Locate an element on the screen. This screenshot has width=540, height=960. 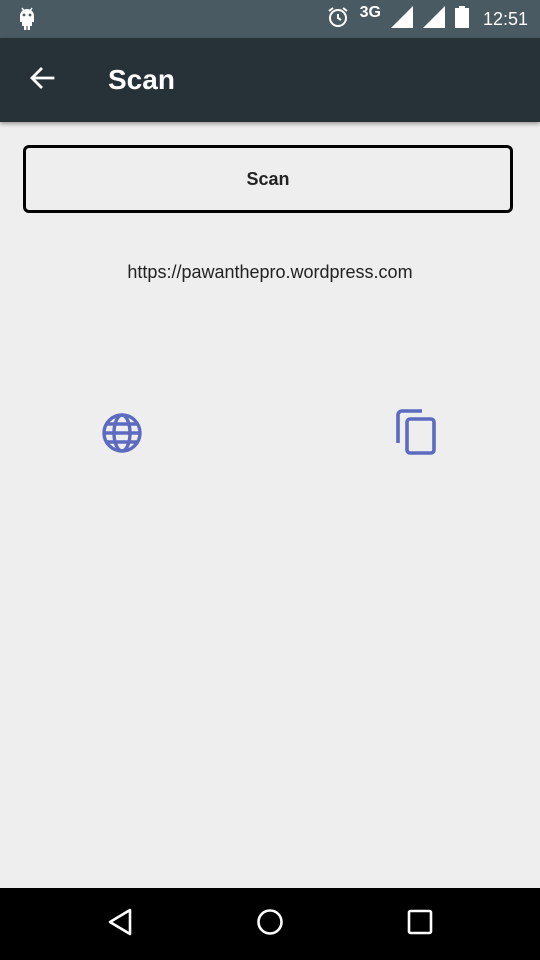
alarm-icon is located at coordinates (338, 19).